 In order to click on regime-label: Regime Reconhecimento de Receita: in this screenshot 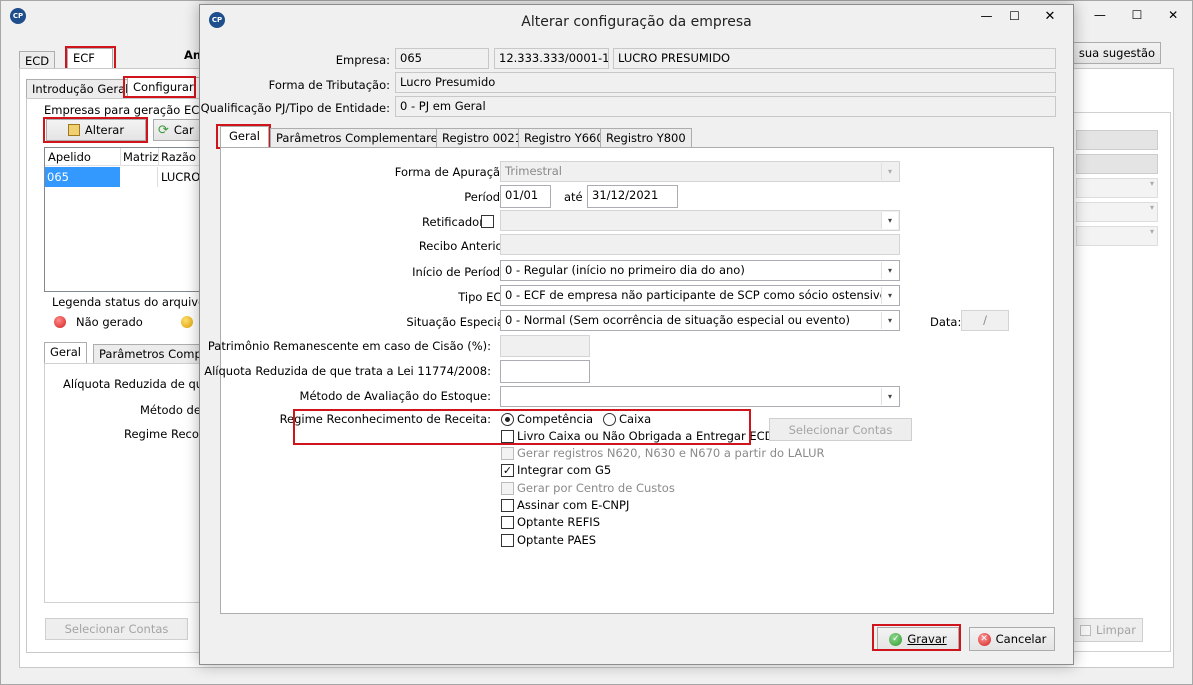, I will do `click(385, 419)`.